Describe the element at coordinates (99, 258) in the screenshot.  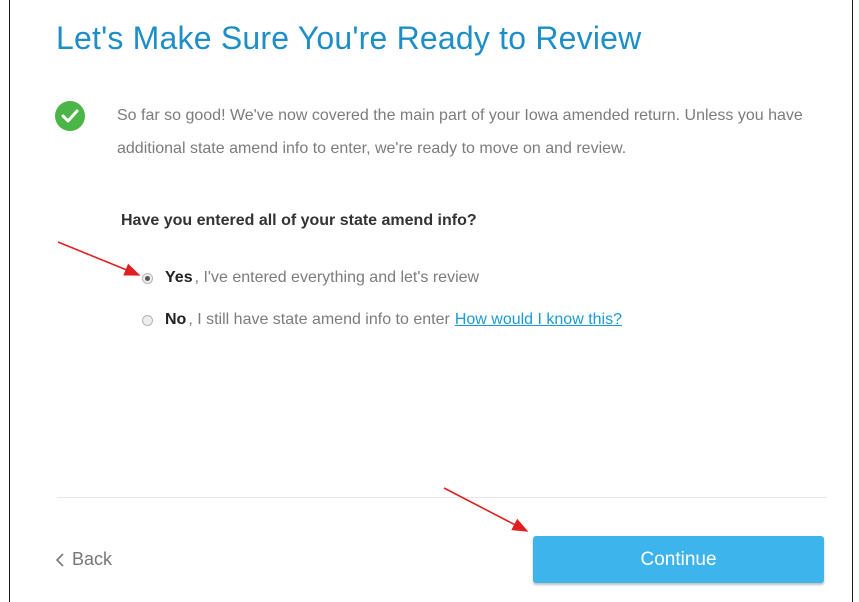
I see `annotation-arrow-yes` at that location.